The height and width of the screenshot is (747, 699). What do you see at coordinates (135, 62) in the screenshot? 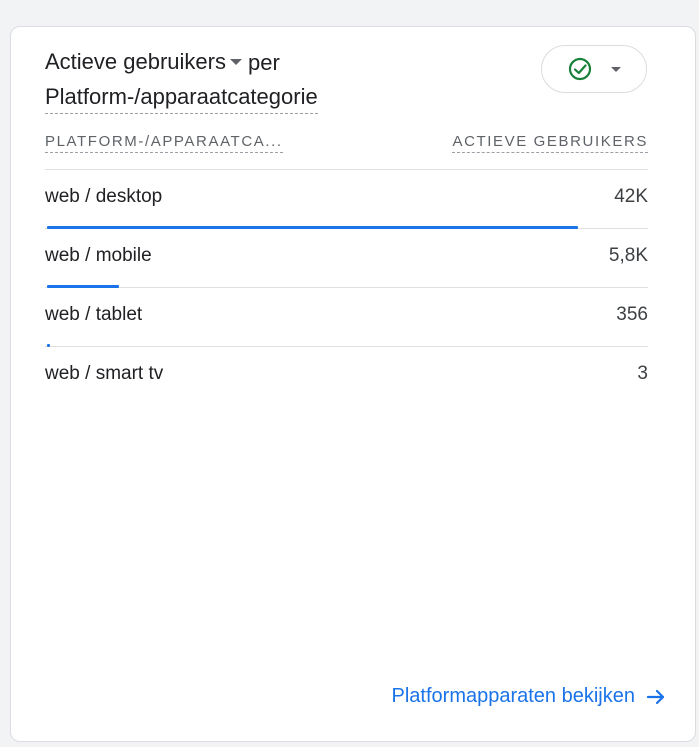
I see `metric-selector: Actieve gebruikers` at bounding box center [135, 62].